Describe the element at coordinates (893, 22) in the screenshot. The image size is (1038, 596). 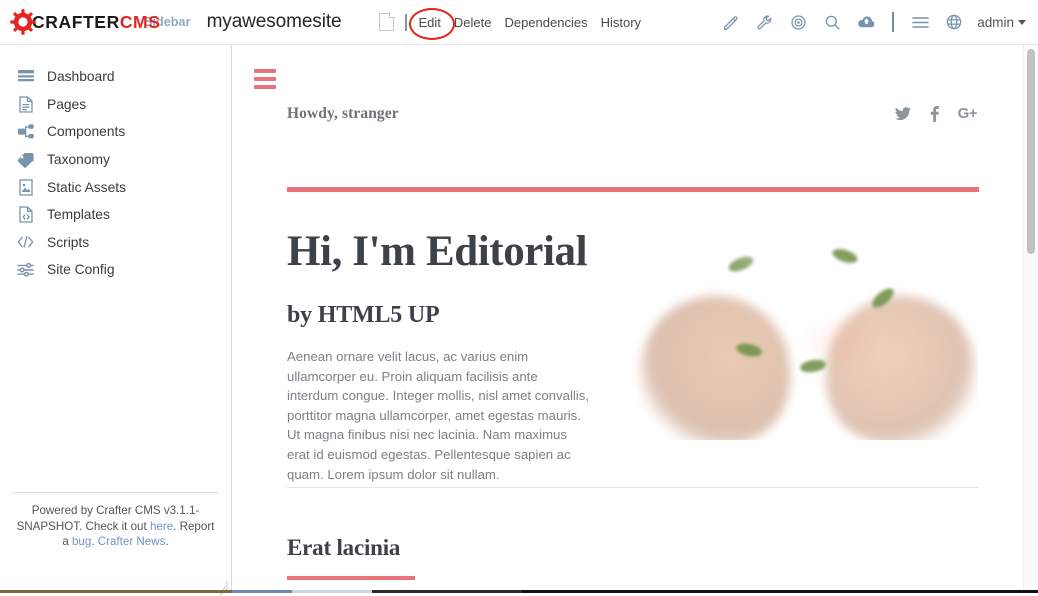
I see `toolbar-divider-right` at that location.